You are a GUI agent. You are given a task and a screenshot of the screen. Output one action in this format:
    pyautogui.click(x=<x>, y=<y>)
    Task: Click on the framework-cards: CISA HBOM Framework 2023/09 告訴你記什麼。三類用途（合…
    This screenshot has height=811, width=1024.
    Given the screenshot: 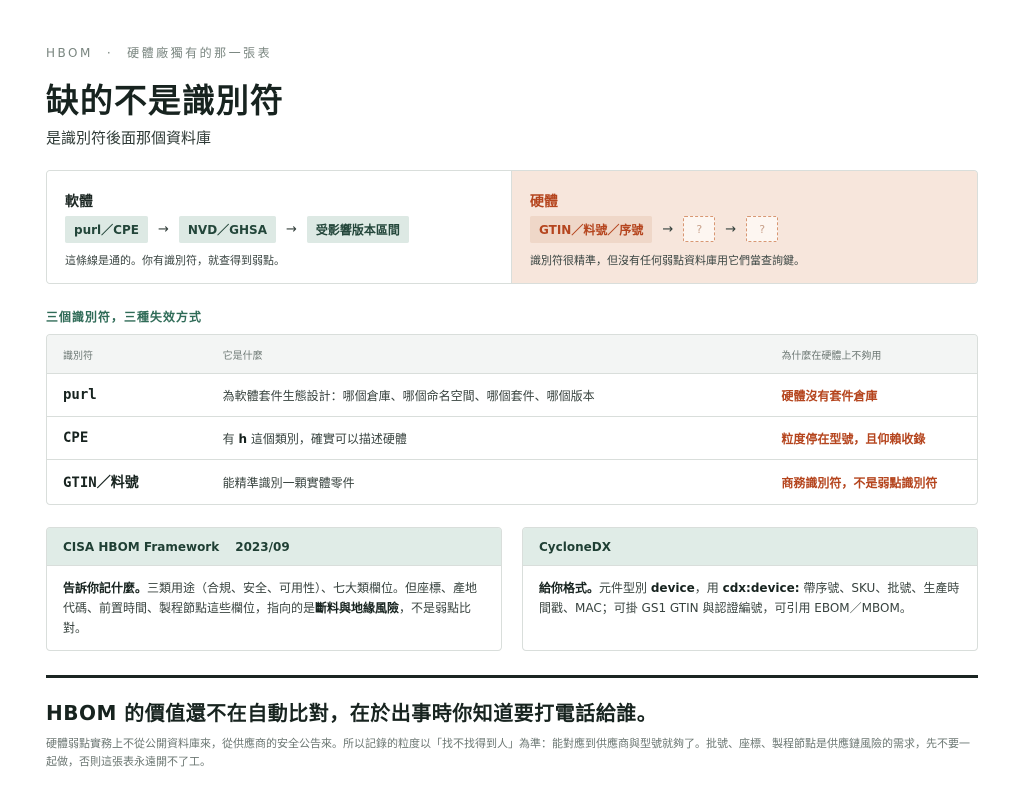 What is the action you would take?
    pyautogui.click(x=512, y=589)
    